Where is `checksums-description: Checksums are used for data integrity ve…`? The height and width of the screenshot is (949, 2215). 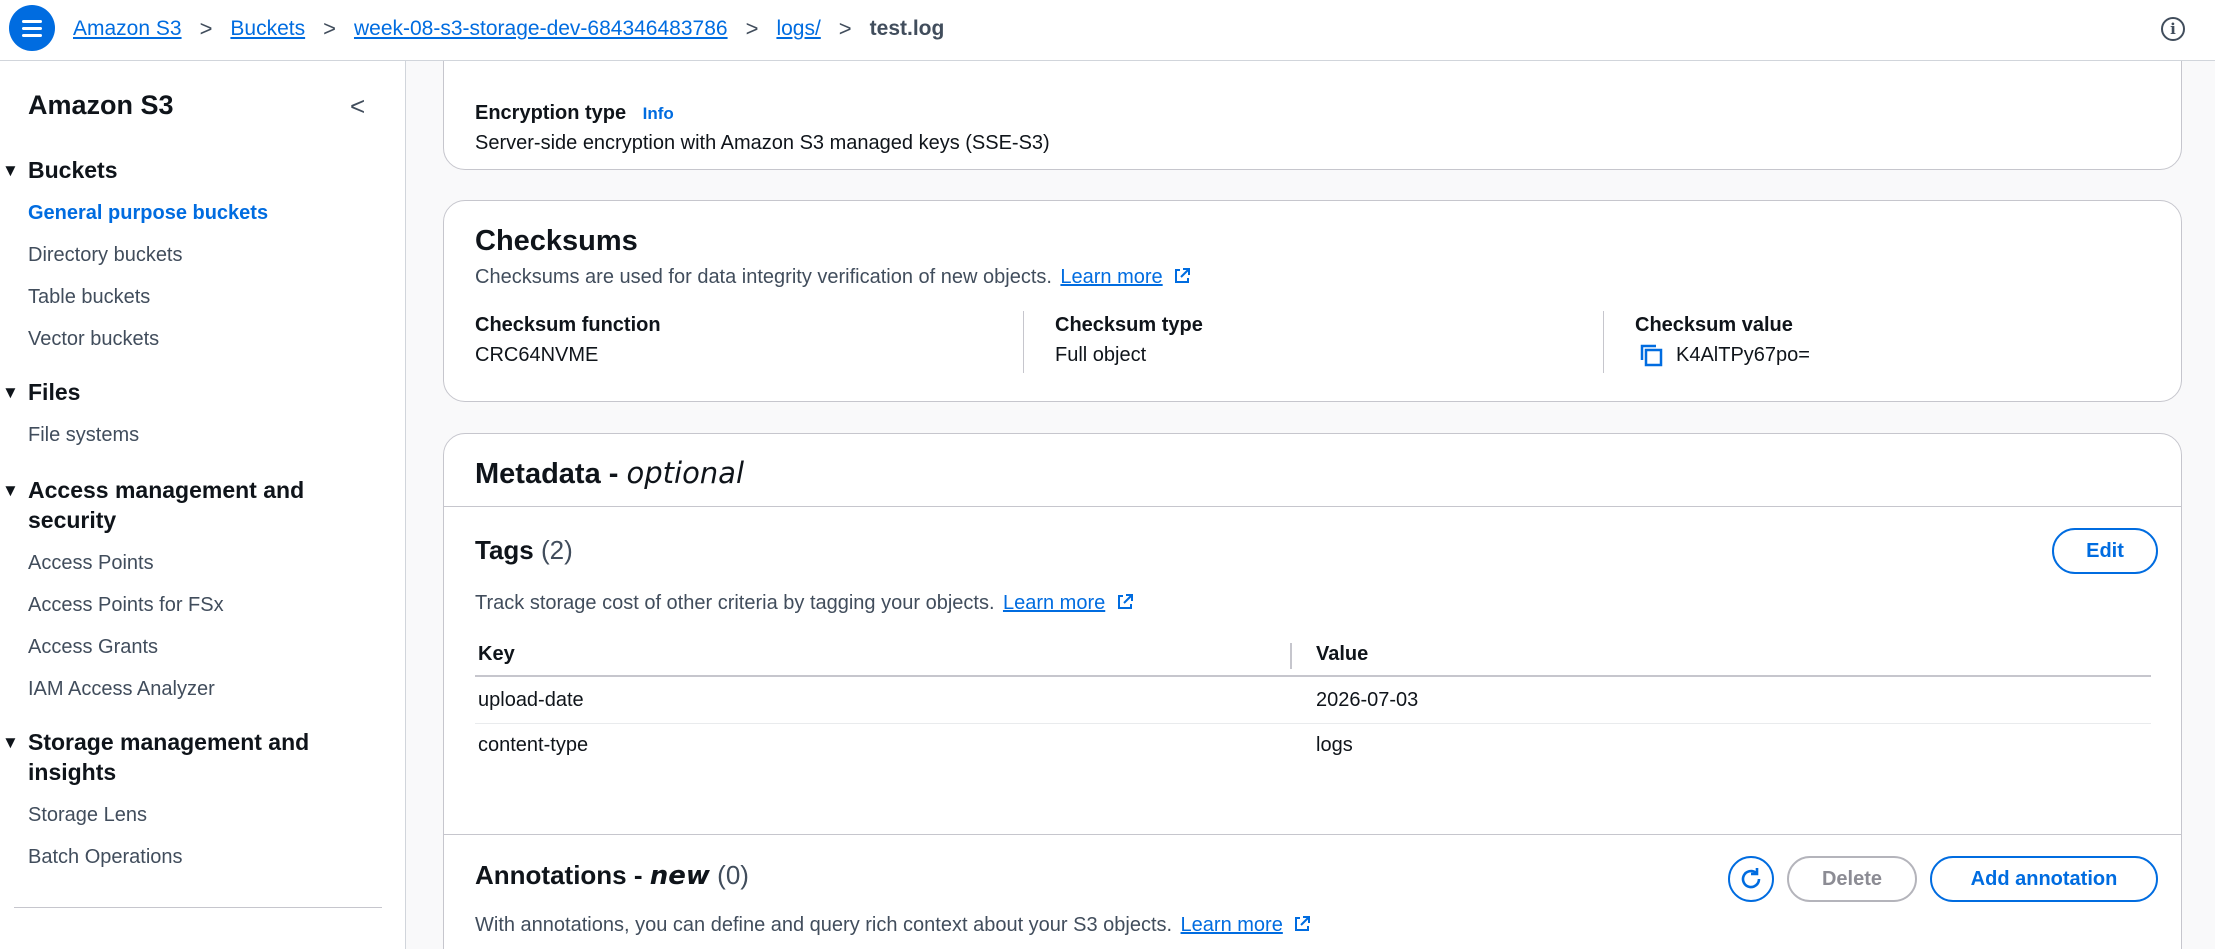
checksums-description: Checksums are used for data integrity ve… is located at coordinates (763, 277).